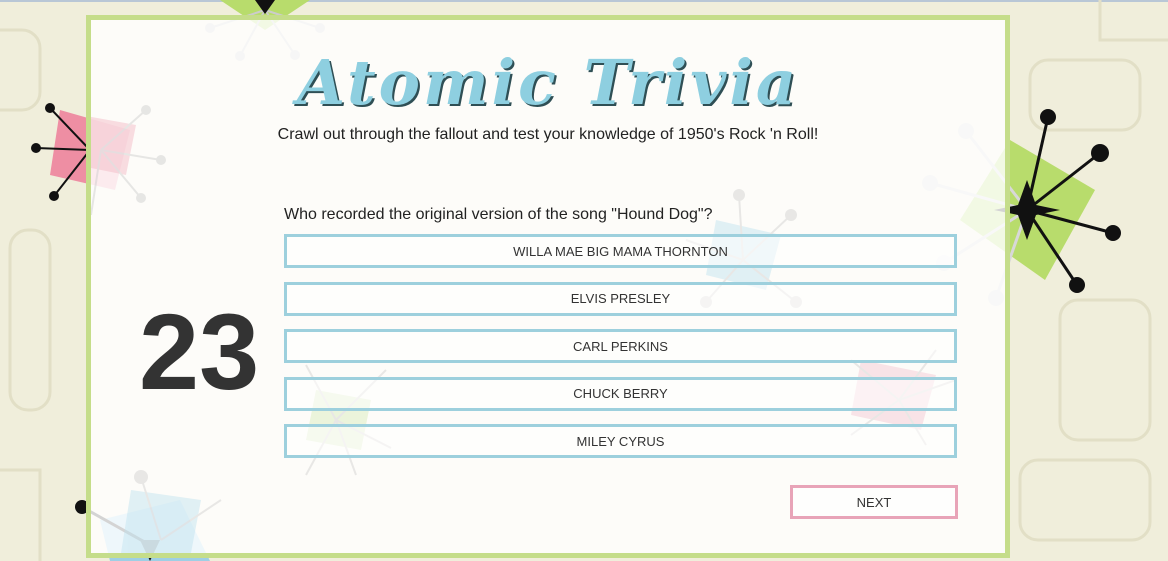  I want to click on countdown-timer: 23, so click(199, 351).